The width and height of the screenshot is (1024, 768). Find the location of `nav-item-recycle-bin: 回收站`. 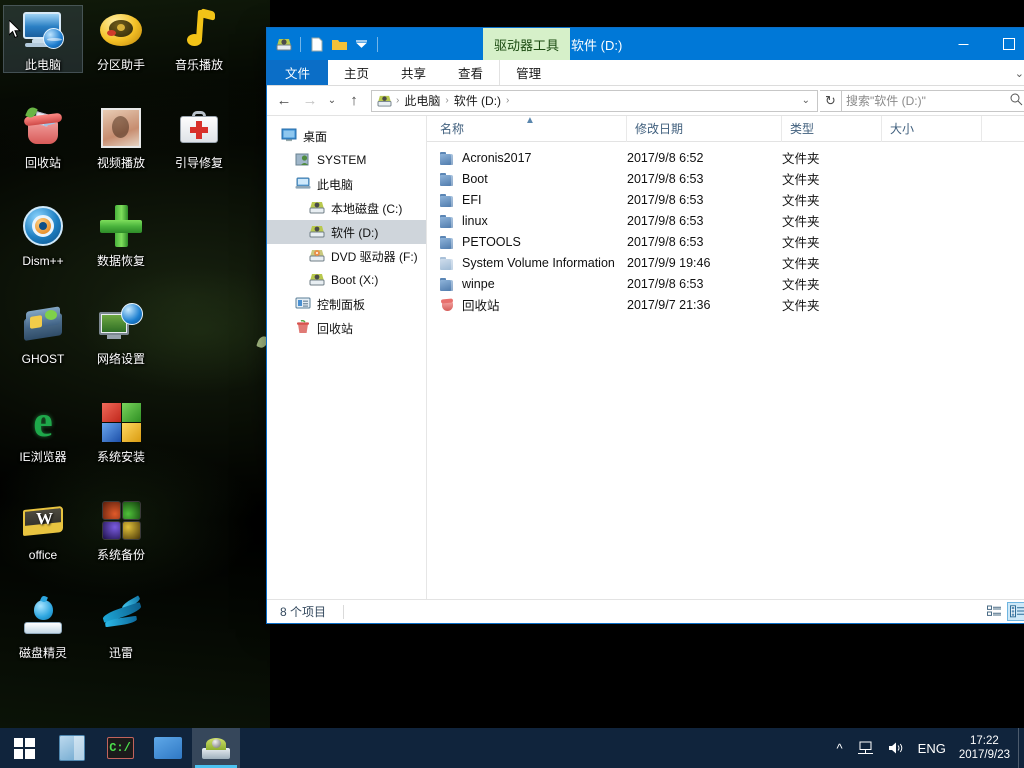

nav-item-recycle-bin: 回收站 is located at coordinates (346, 328).